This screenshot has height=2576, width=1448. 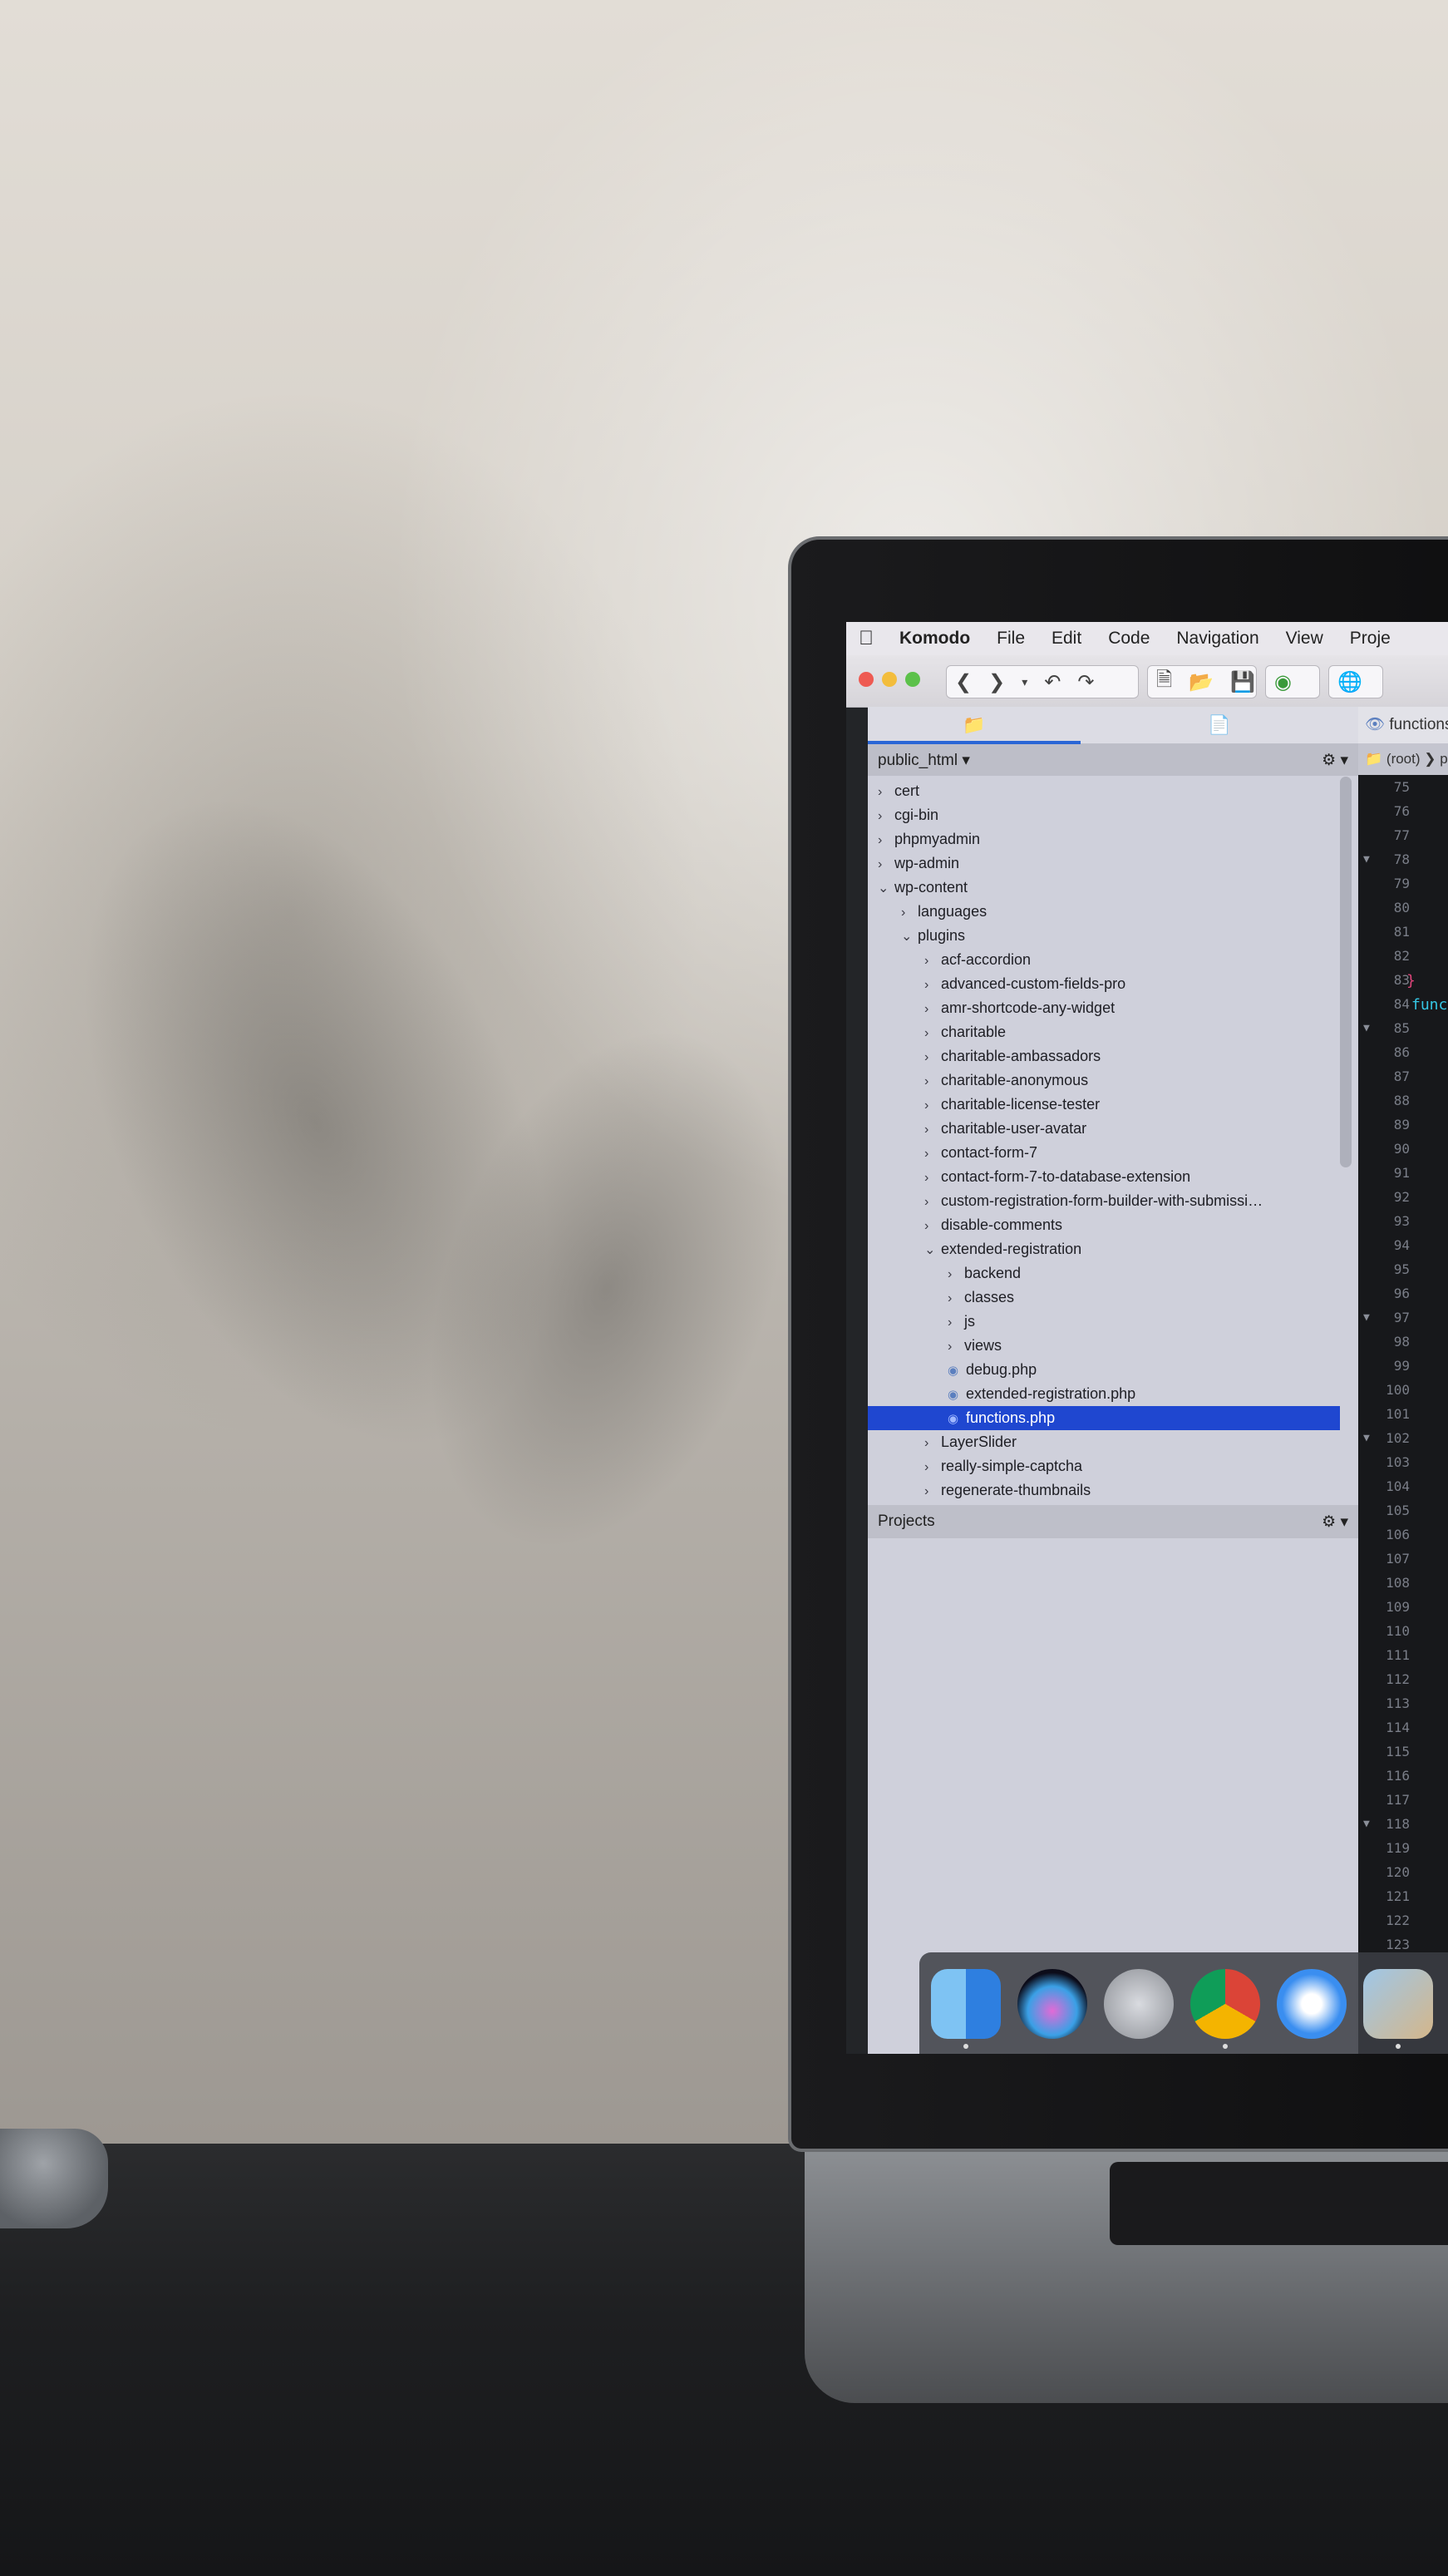 I want to click on tree-folder-item: › views, so click(x=1113, y=1346).